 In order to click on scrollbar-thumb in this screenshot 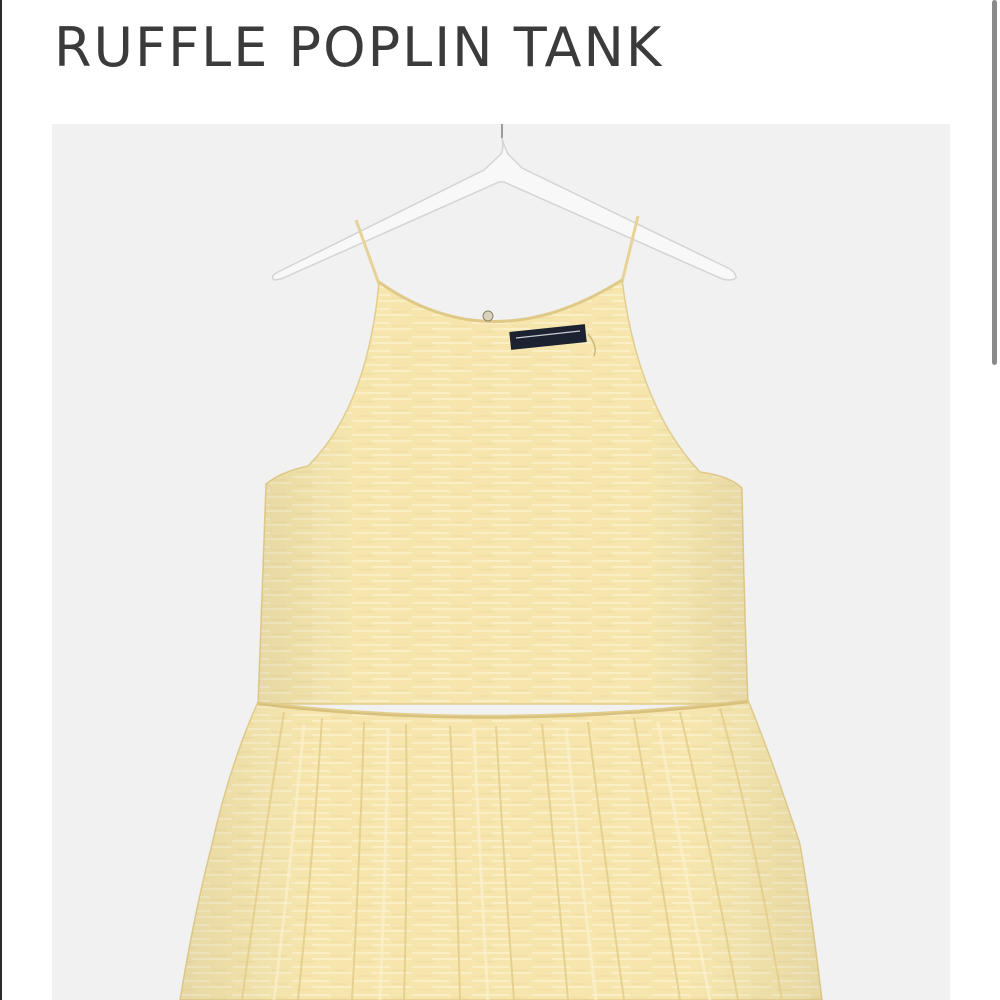, I will do `click(994, 182)`.